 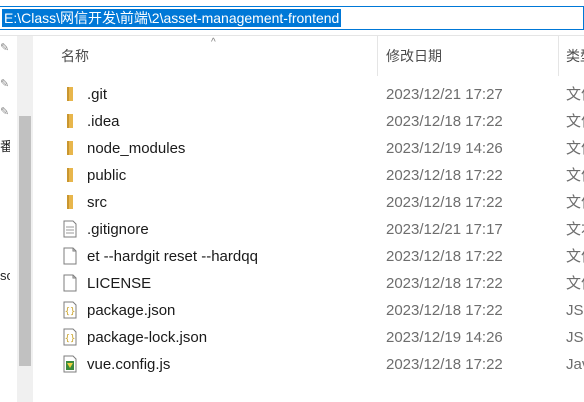 What do you see at coordinates (119, 283) in the screenshot?
I see `file-name: LICENSE` at bounding box center [119, 283].